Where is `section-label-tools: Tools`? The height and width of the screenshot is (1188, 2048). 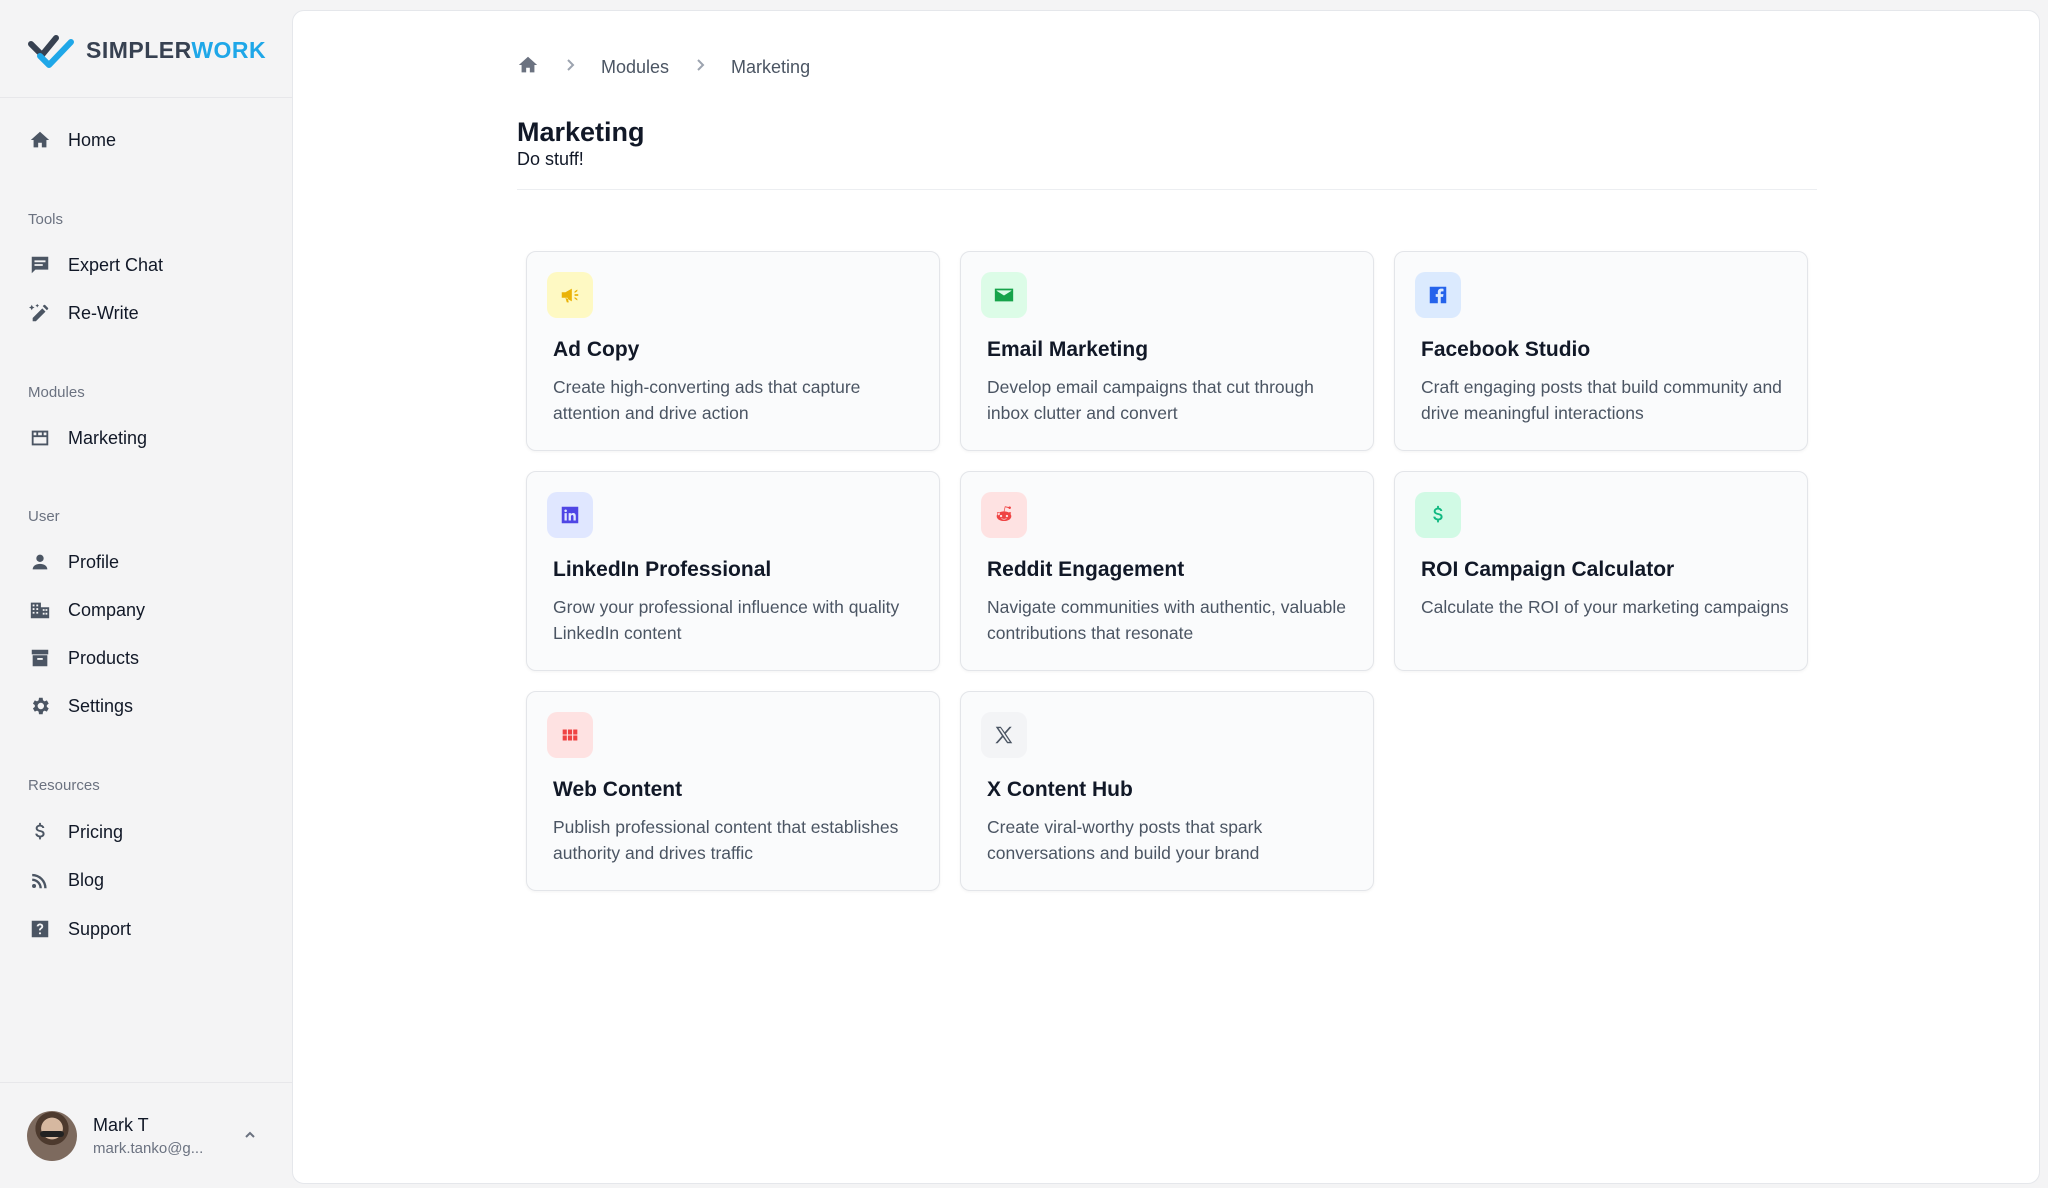 section-label-tools: Tools is located at coordinates (46, 219).